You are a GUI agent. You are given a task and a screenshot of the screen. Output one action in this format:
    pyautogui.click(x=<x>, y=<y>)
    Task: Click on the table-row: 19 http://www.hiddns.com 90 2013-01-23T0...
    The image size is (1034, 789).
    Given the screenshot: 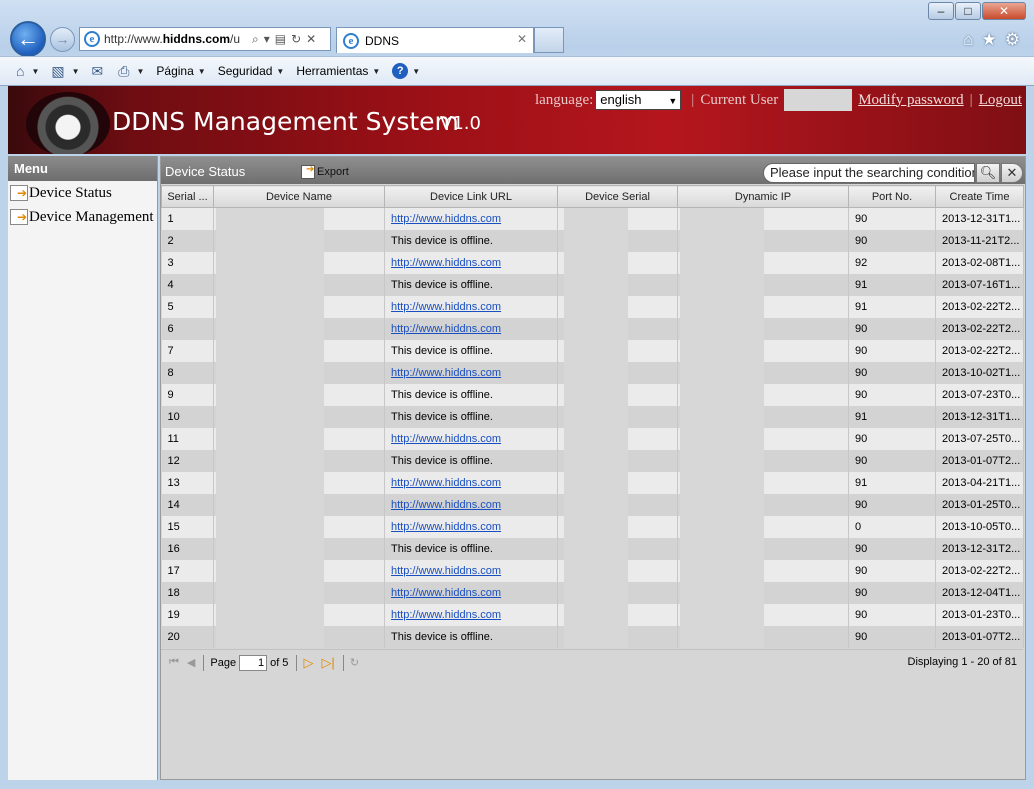 What is the action you would take?
    pyautogui.click(x=592, y=614)
    